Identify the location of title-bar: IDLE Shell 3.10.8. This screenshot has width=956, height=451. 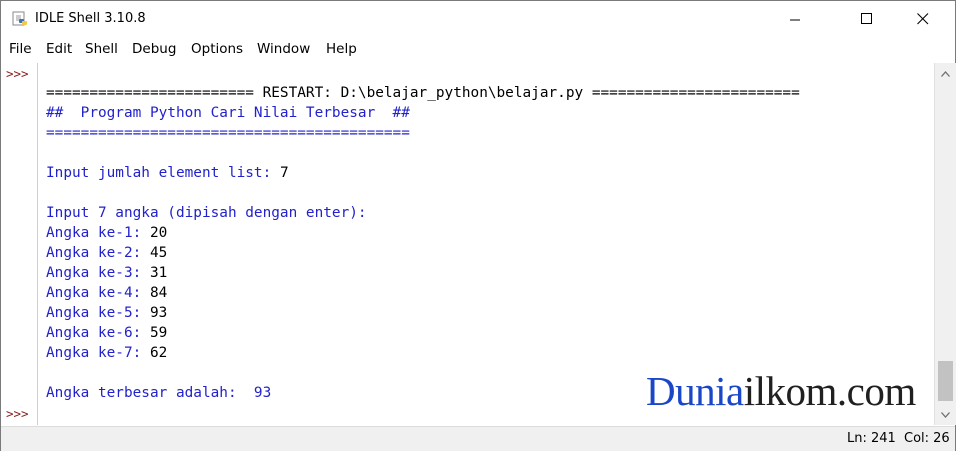
(478, 19).